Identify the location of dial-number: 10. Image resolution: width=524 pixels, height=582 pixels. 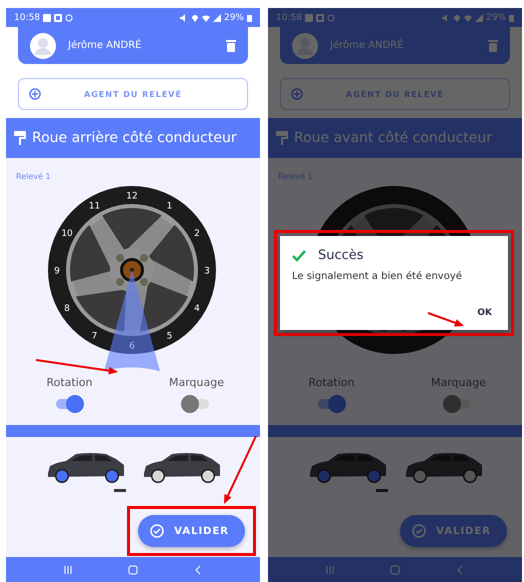
(67, 234).